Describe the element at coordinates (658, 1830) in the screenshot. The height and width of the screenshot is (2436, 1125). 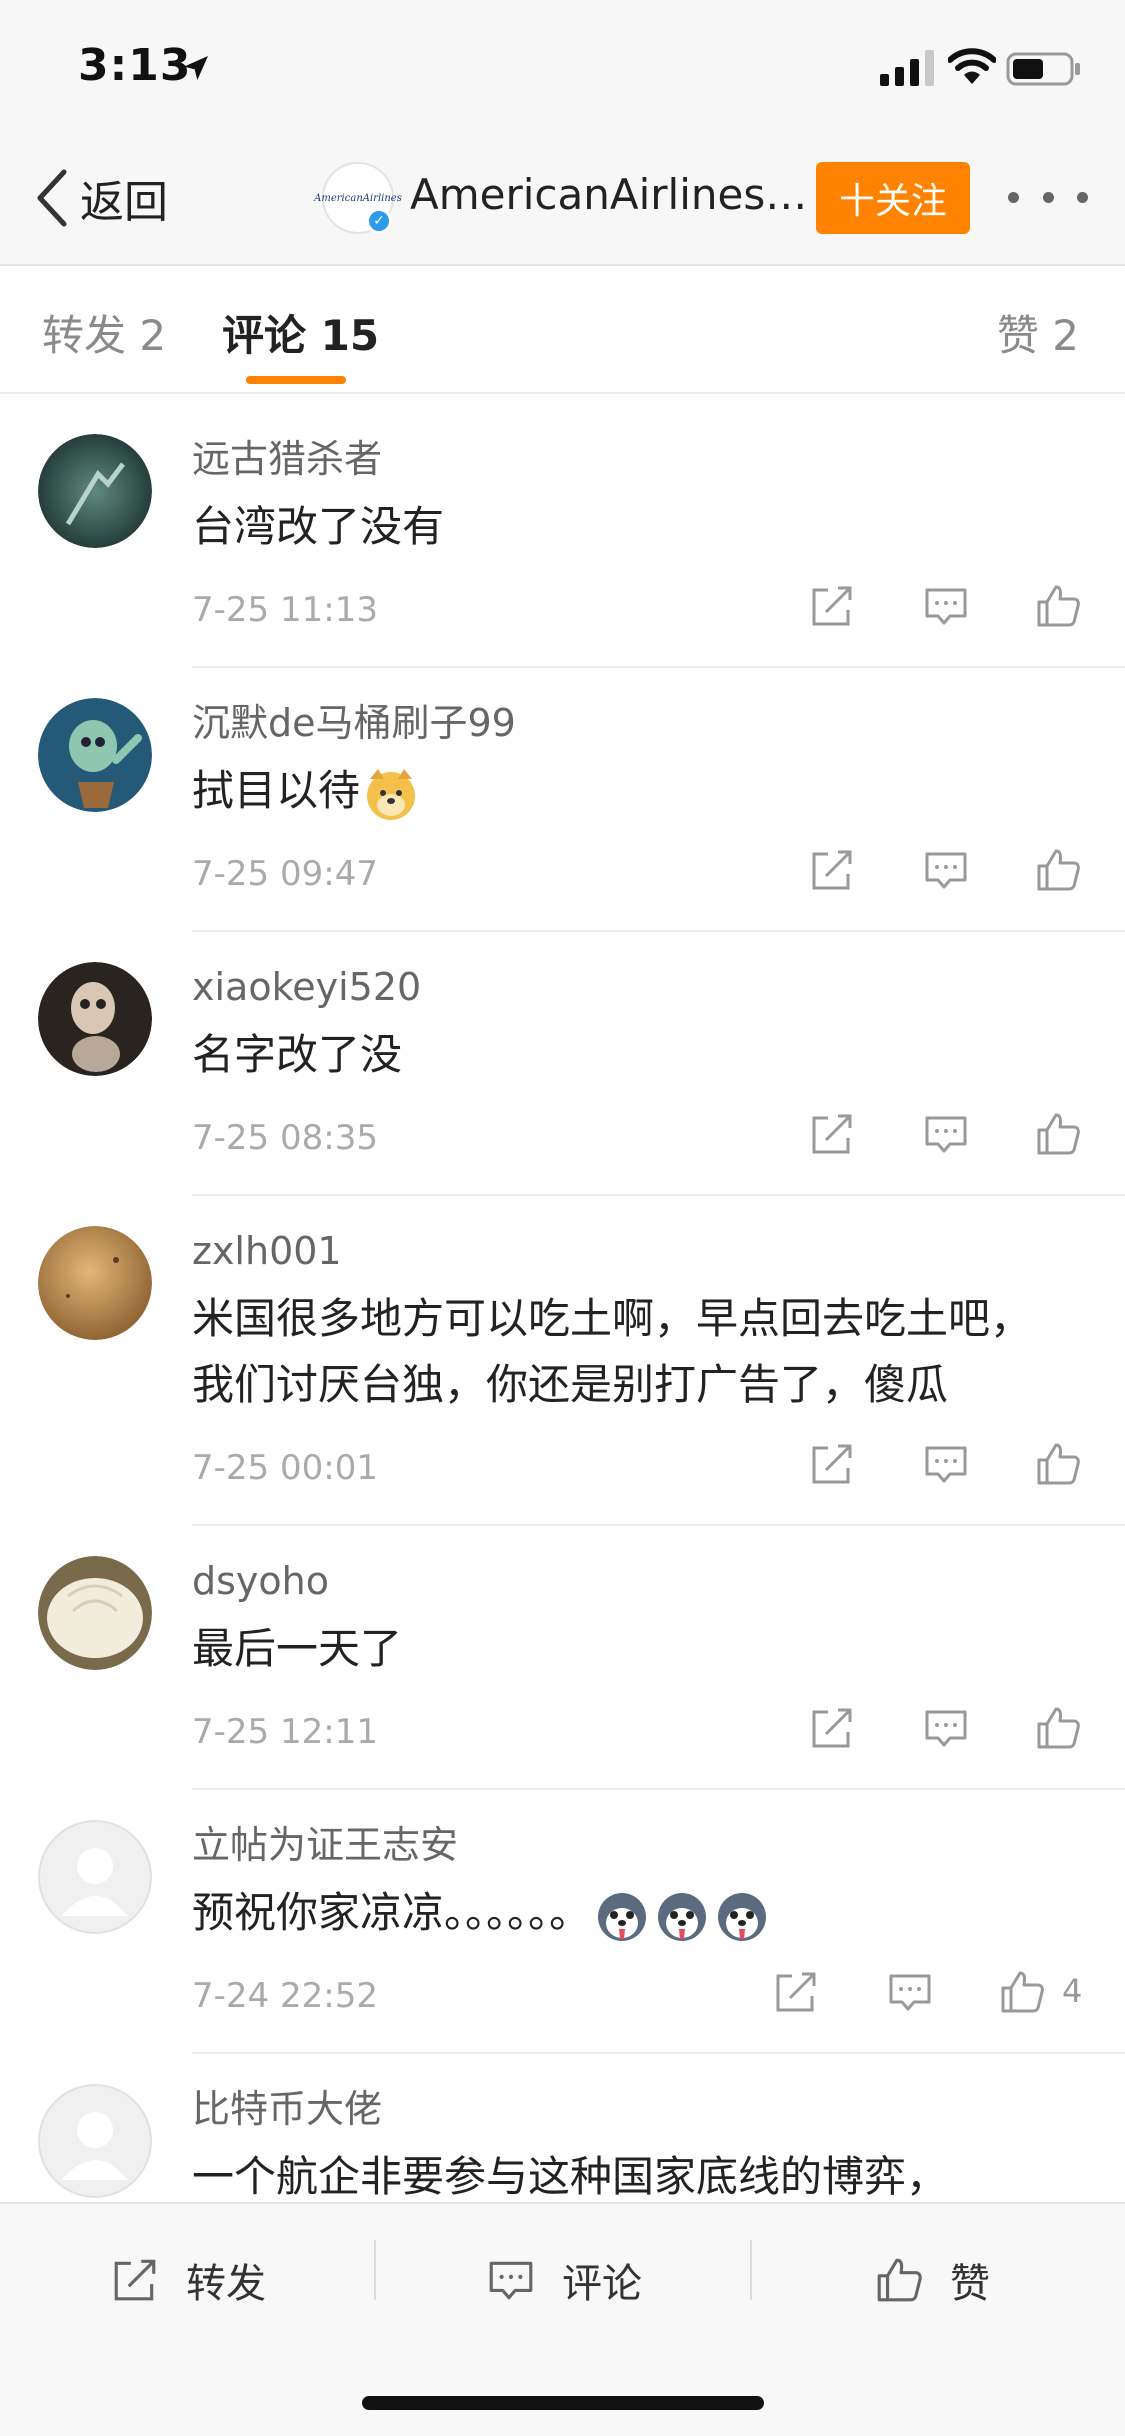
I see `comment-author: 立帖为证王志安` at that location.